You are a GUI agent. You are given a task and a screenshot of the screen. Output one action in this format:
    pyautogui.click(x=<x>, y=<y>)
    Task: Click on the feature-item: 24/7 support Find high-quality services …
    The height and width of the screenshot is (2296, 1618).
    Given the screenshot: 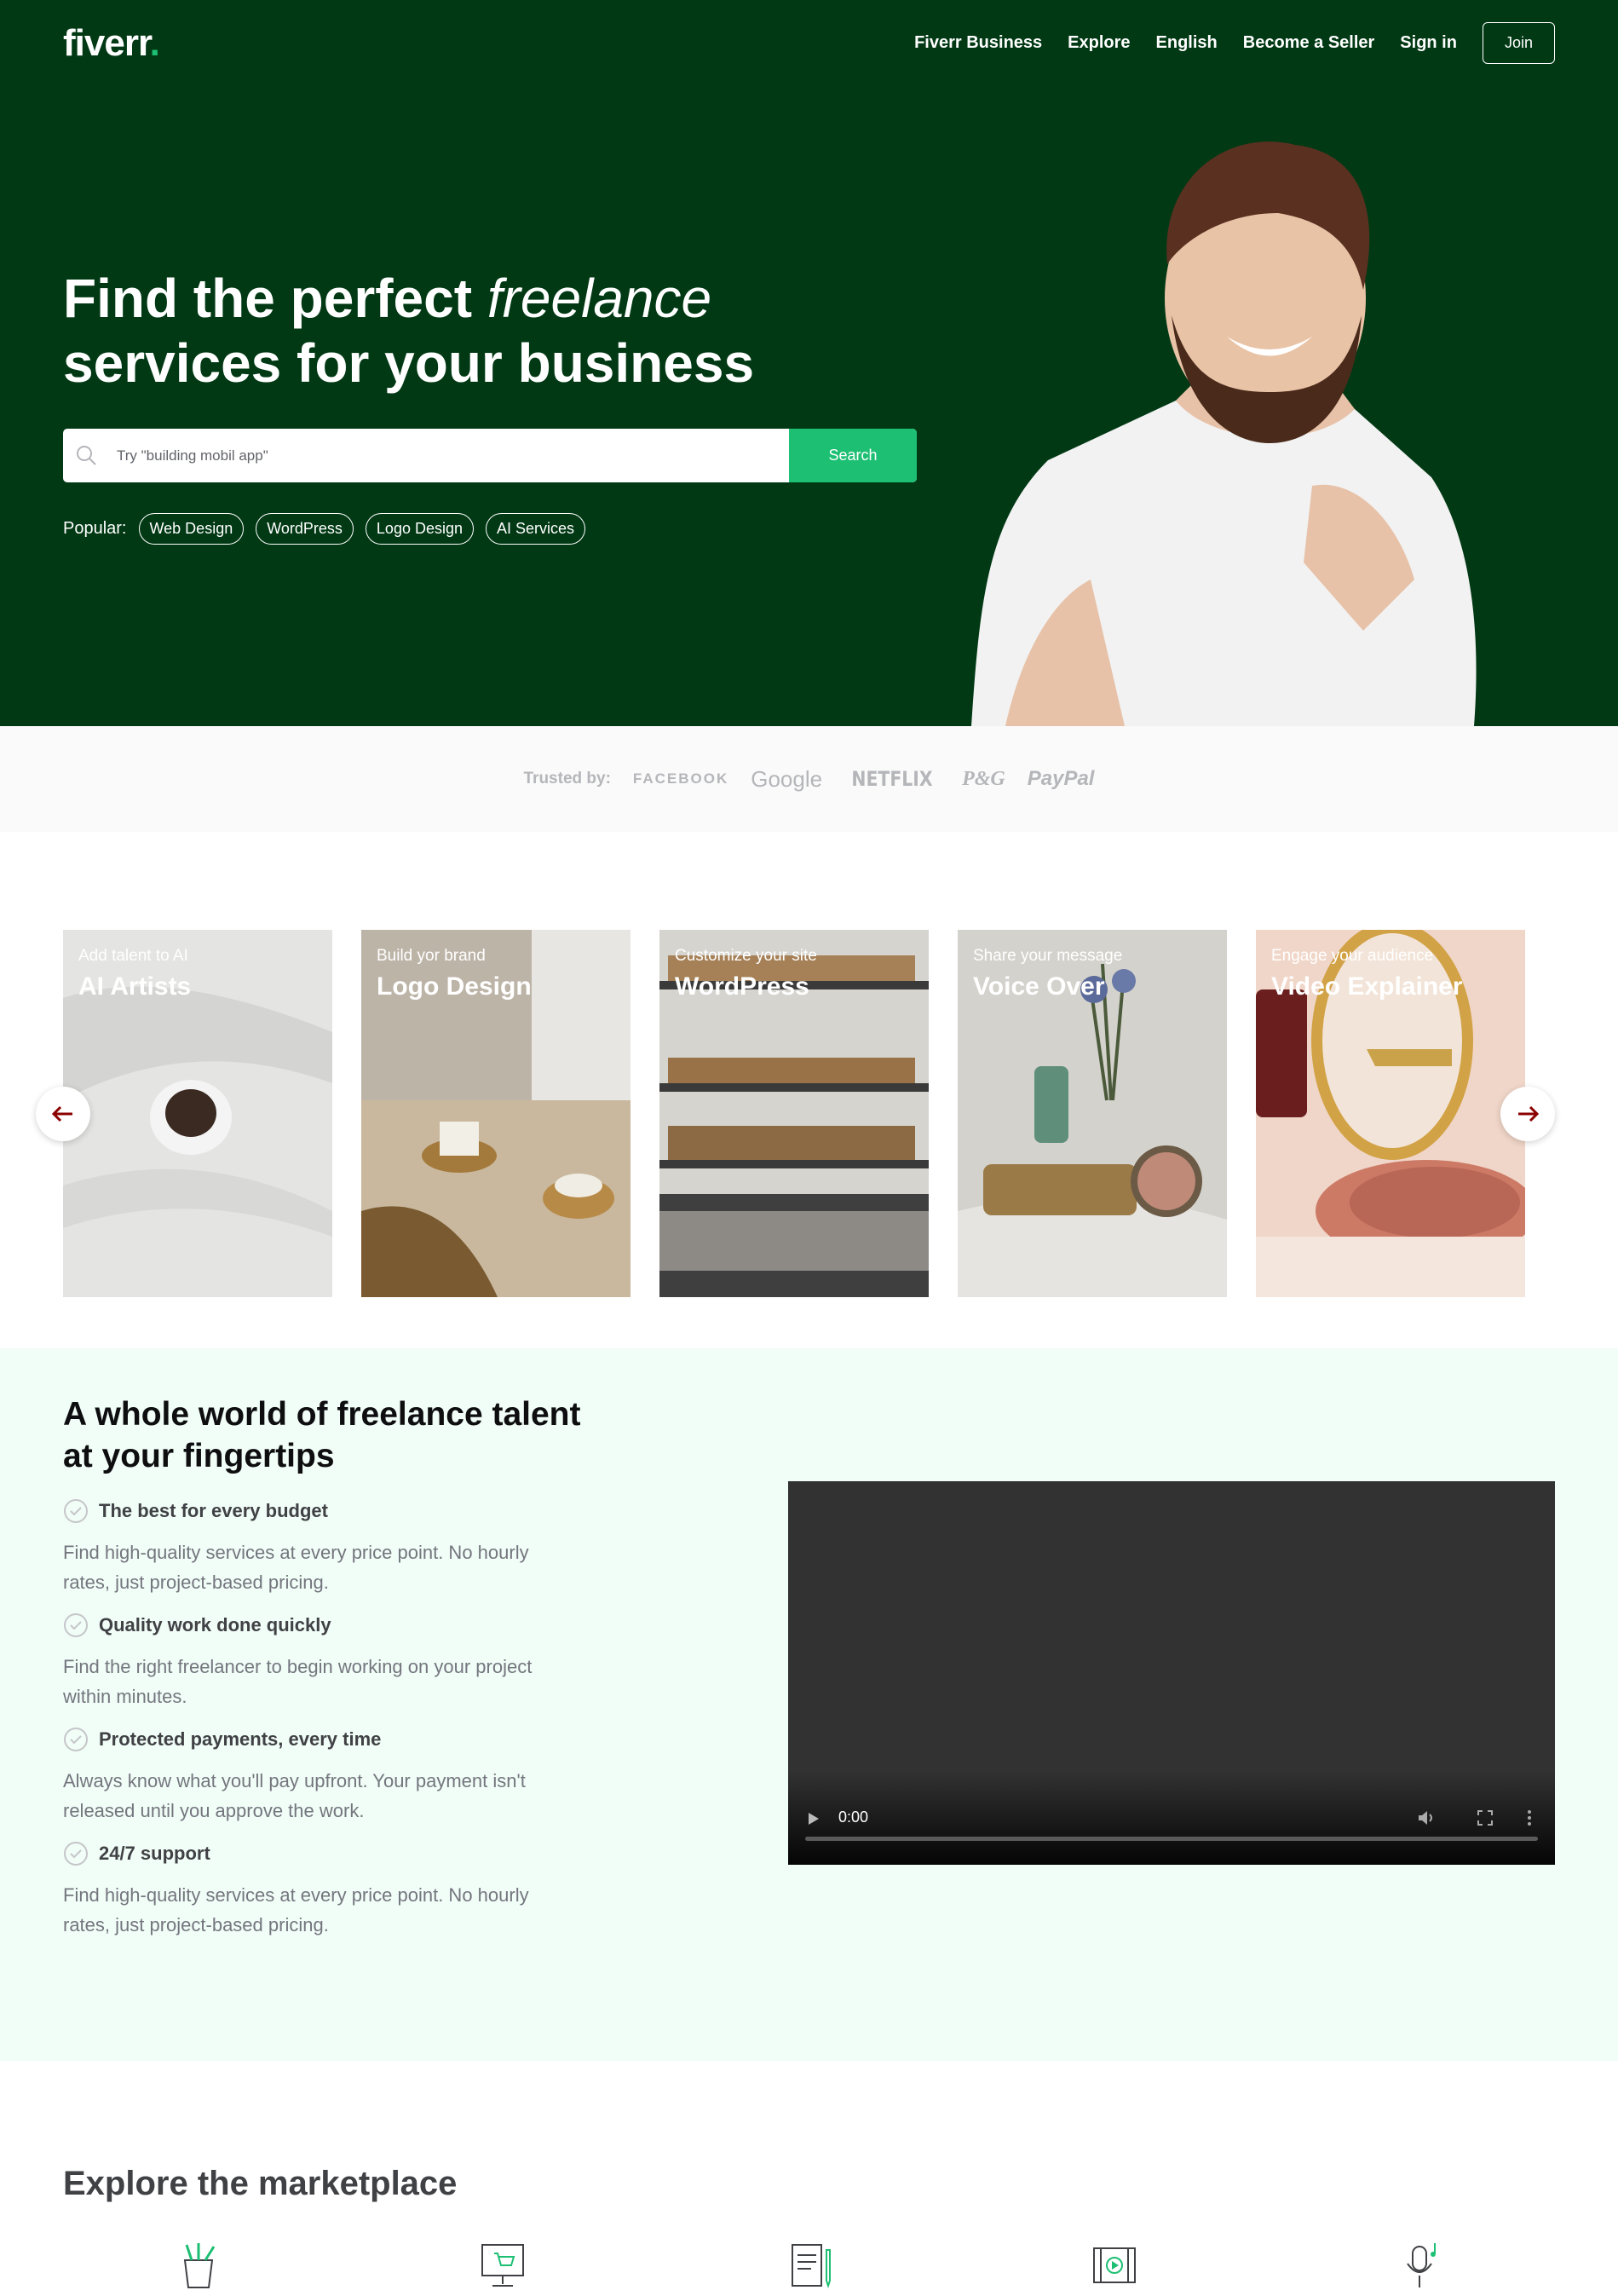 What is the action you would take?
    pyautogui.click(x=318, y=1890)
    